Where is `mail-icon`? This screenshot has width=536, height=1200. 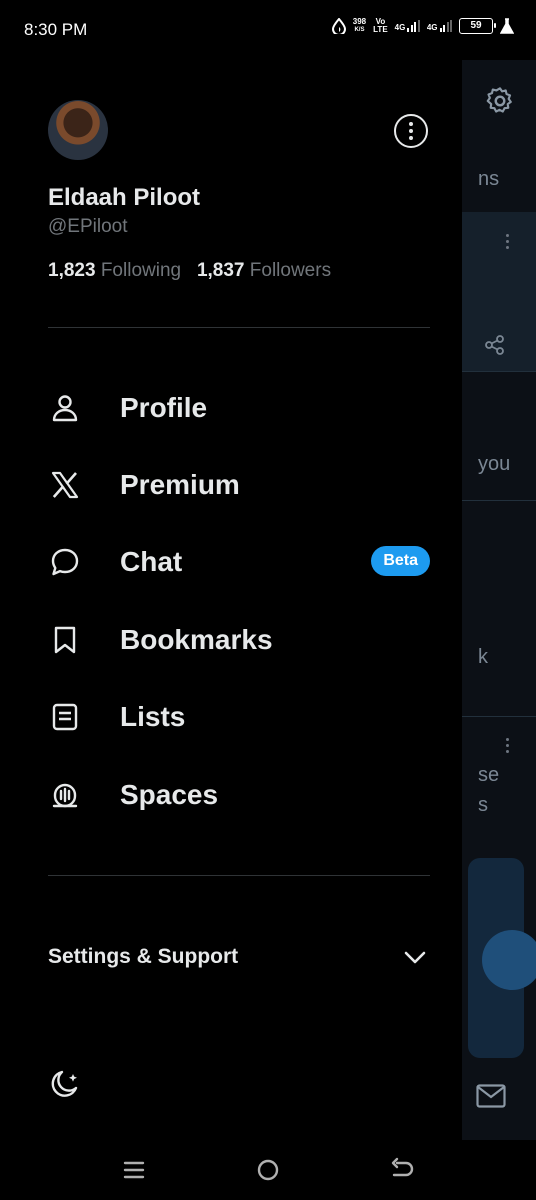 mail-icon is located at coordinates (491, 1096).